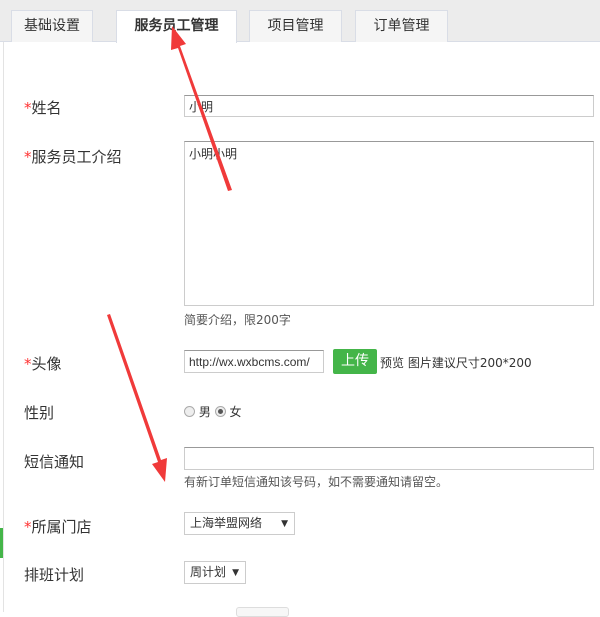 Image resolution: width=600 pixels, height=617 pixels. What do you see at coordinates (52, 26) in the screenshot?
I see `tab-basic-settings: 基础设置` at bounding box center [52, 26].